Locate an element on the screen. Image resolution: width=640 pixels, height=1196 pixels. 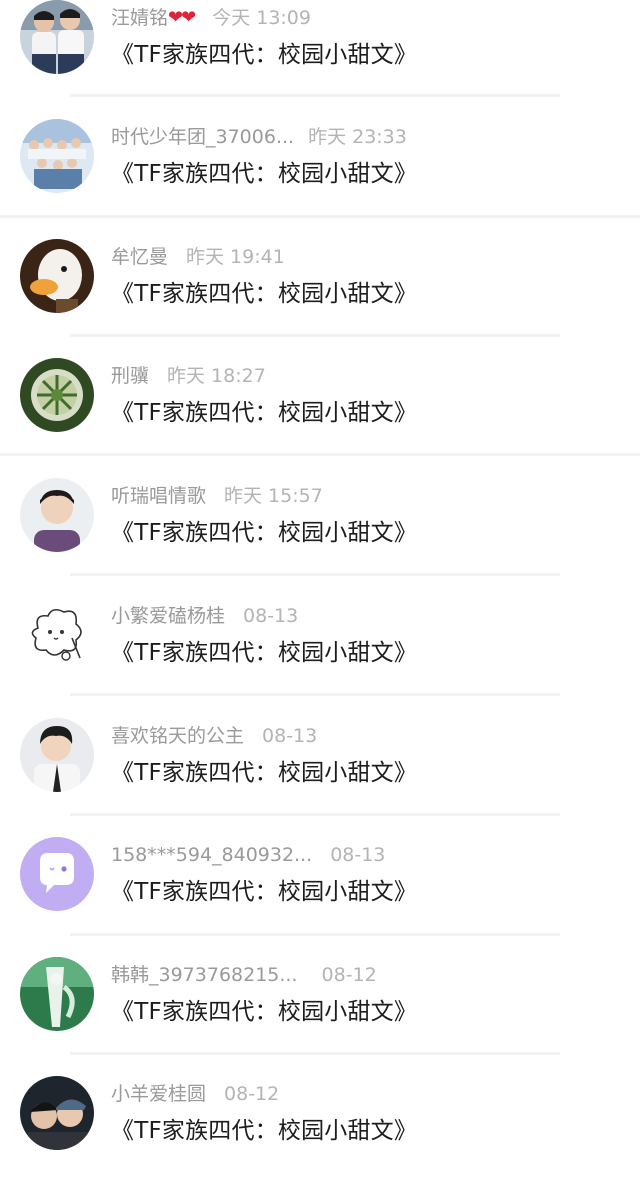
comment-item: 牟忆曼 昨天 19:41 《TF家族四代：校园小甜文》 is located at coordinates (320, 299).